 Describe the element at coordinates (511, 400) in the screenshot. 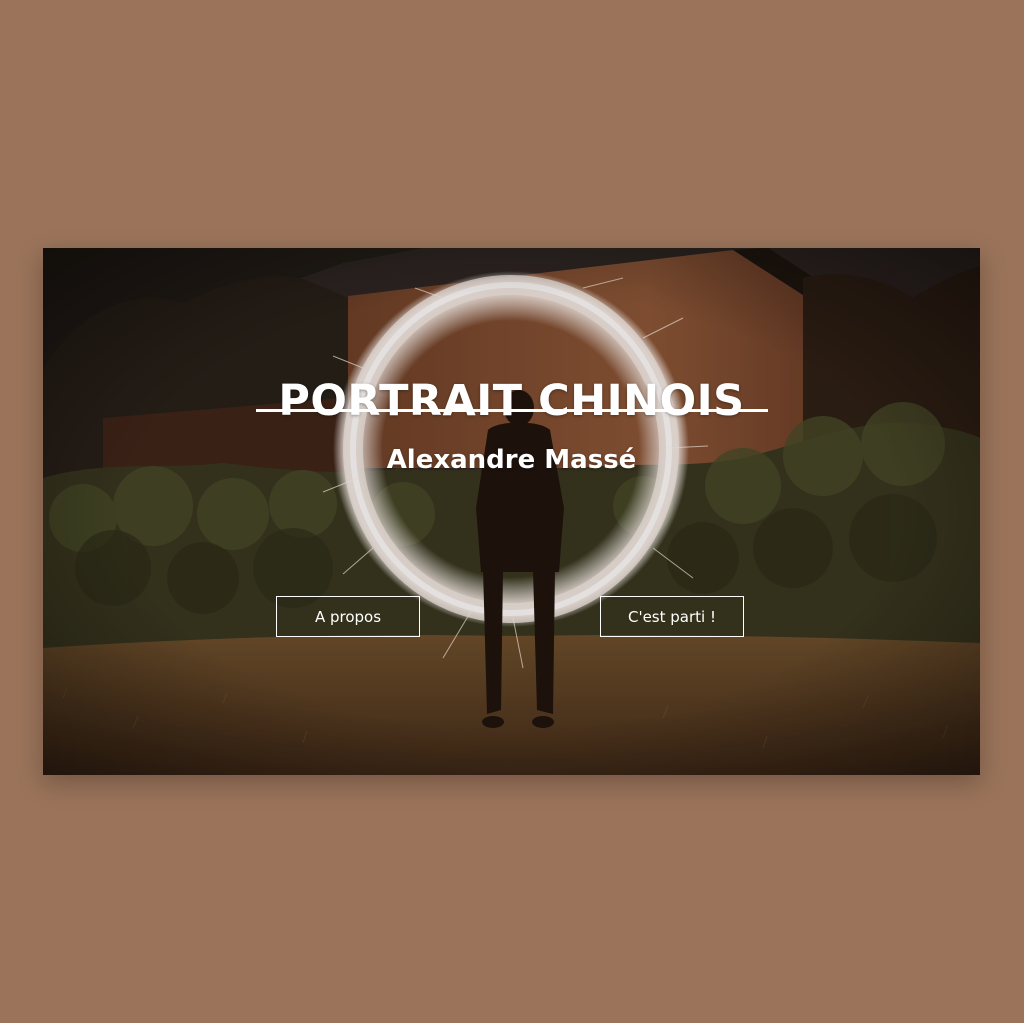

I see `page-title: PORTRAIT CHINOIS` at that location.